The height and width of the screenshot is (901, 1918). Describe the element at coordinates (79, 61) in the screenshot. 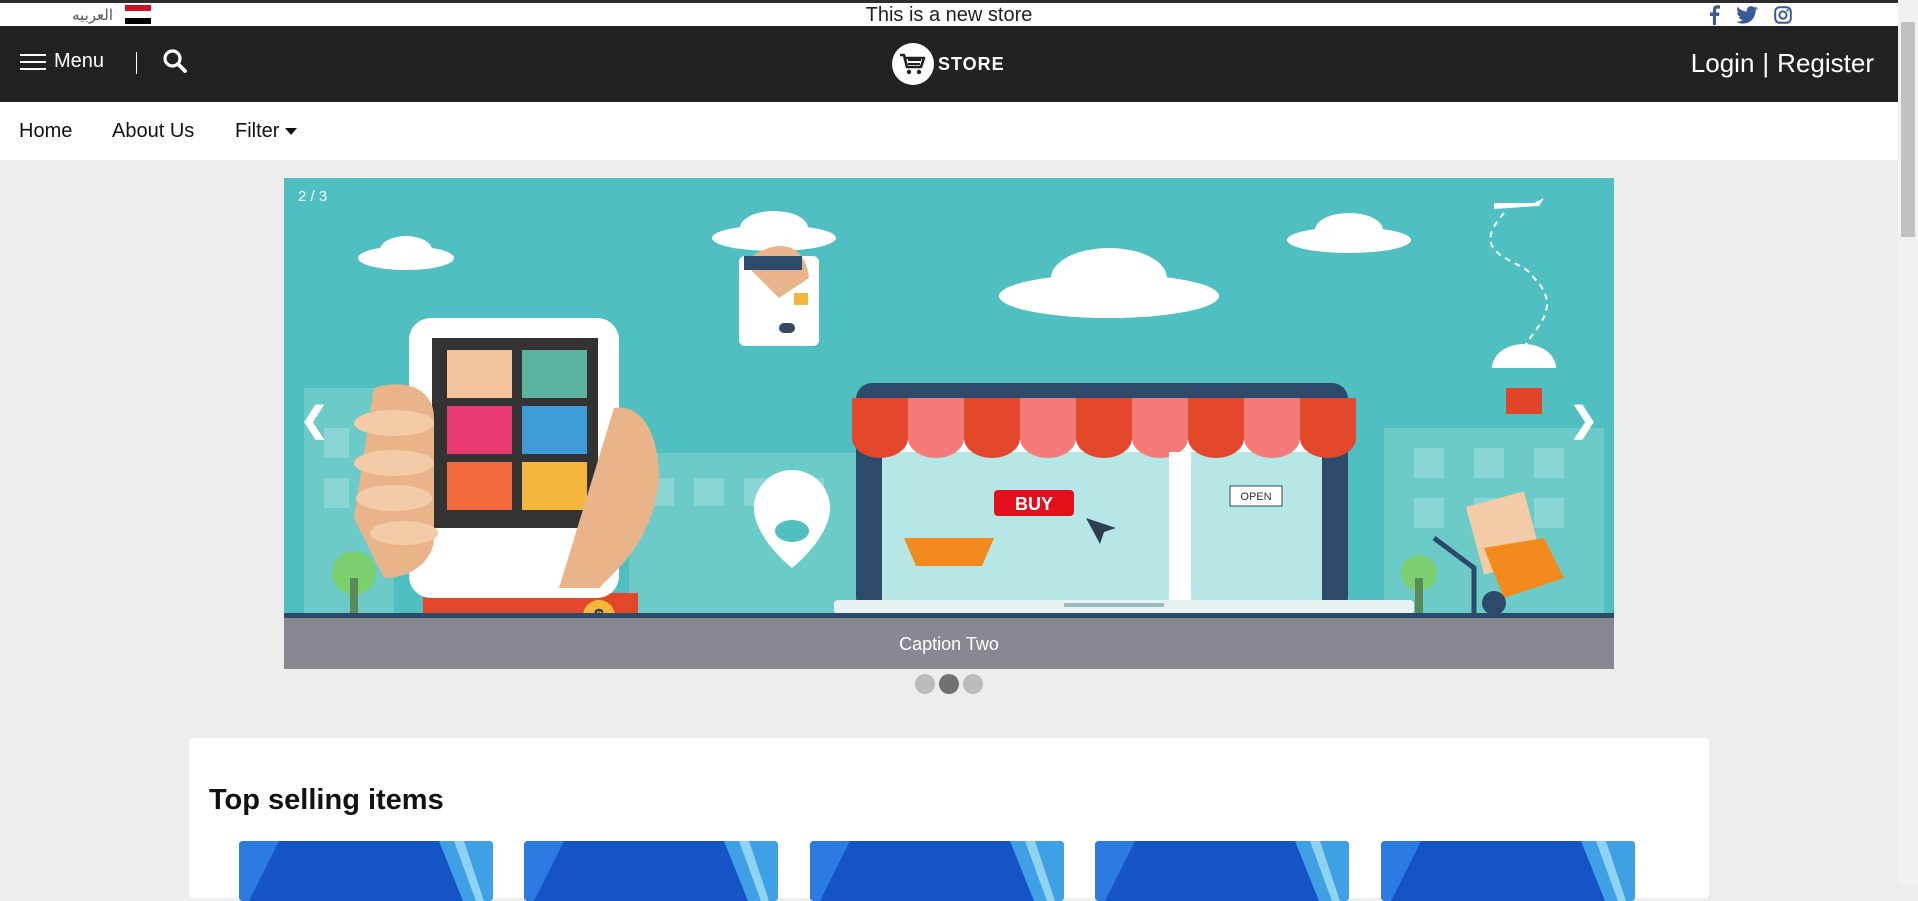

I see `menu-label: Menu` at that location.